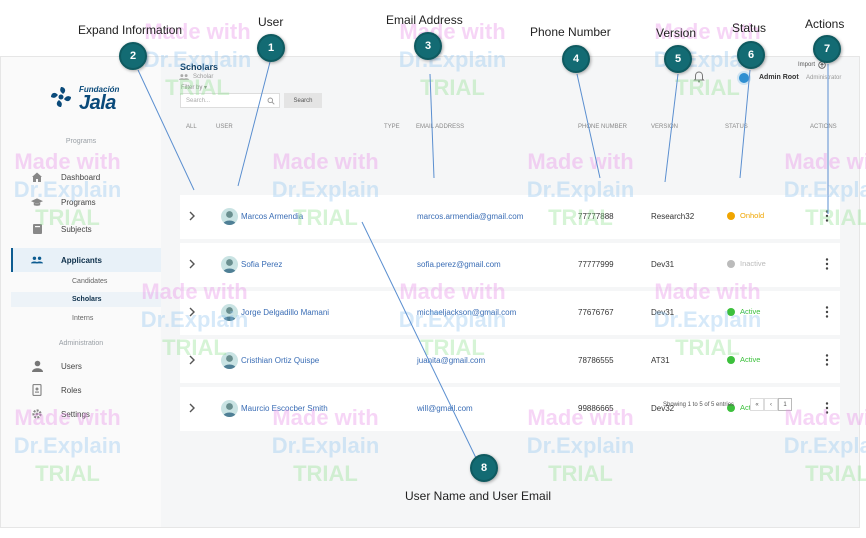 The height and width of the screenshot is (538, 866). Describe the element at coordinates (81, 177) in the screenshot. I see `sidebar-item-label: Dashboard` at that location.